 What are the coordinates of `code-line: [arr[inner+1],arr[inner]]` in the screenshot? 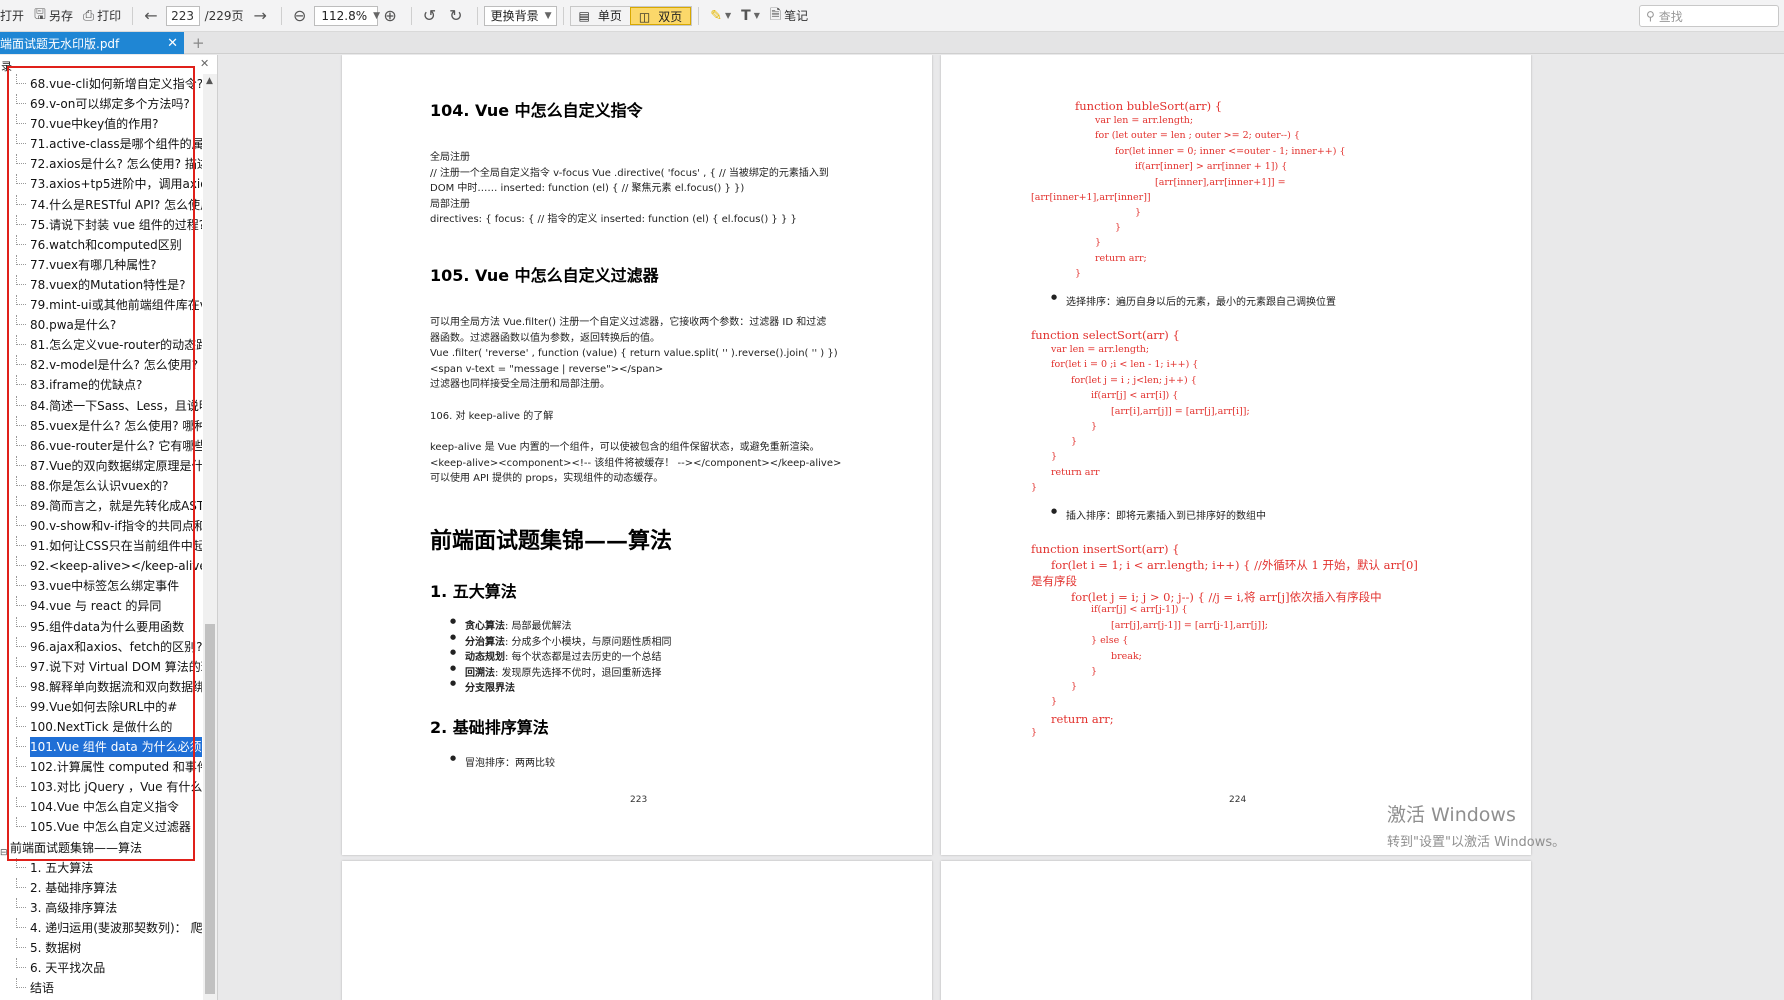 It's located at (1091, 197).